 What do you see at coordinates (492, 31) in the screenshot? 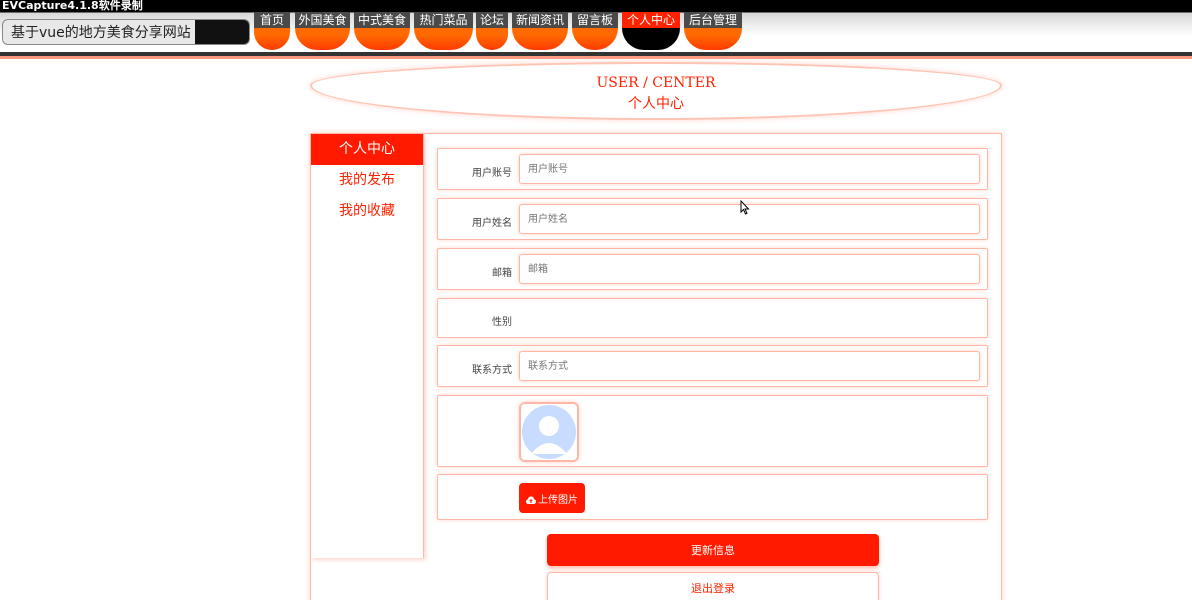
I see `nav-item-forum: 论坛` at bounding box center [492, 31].